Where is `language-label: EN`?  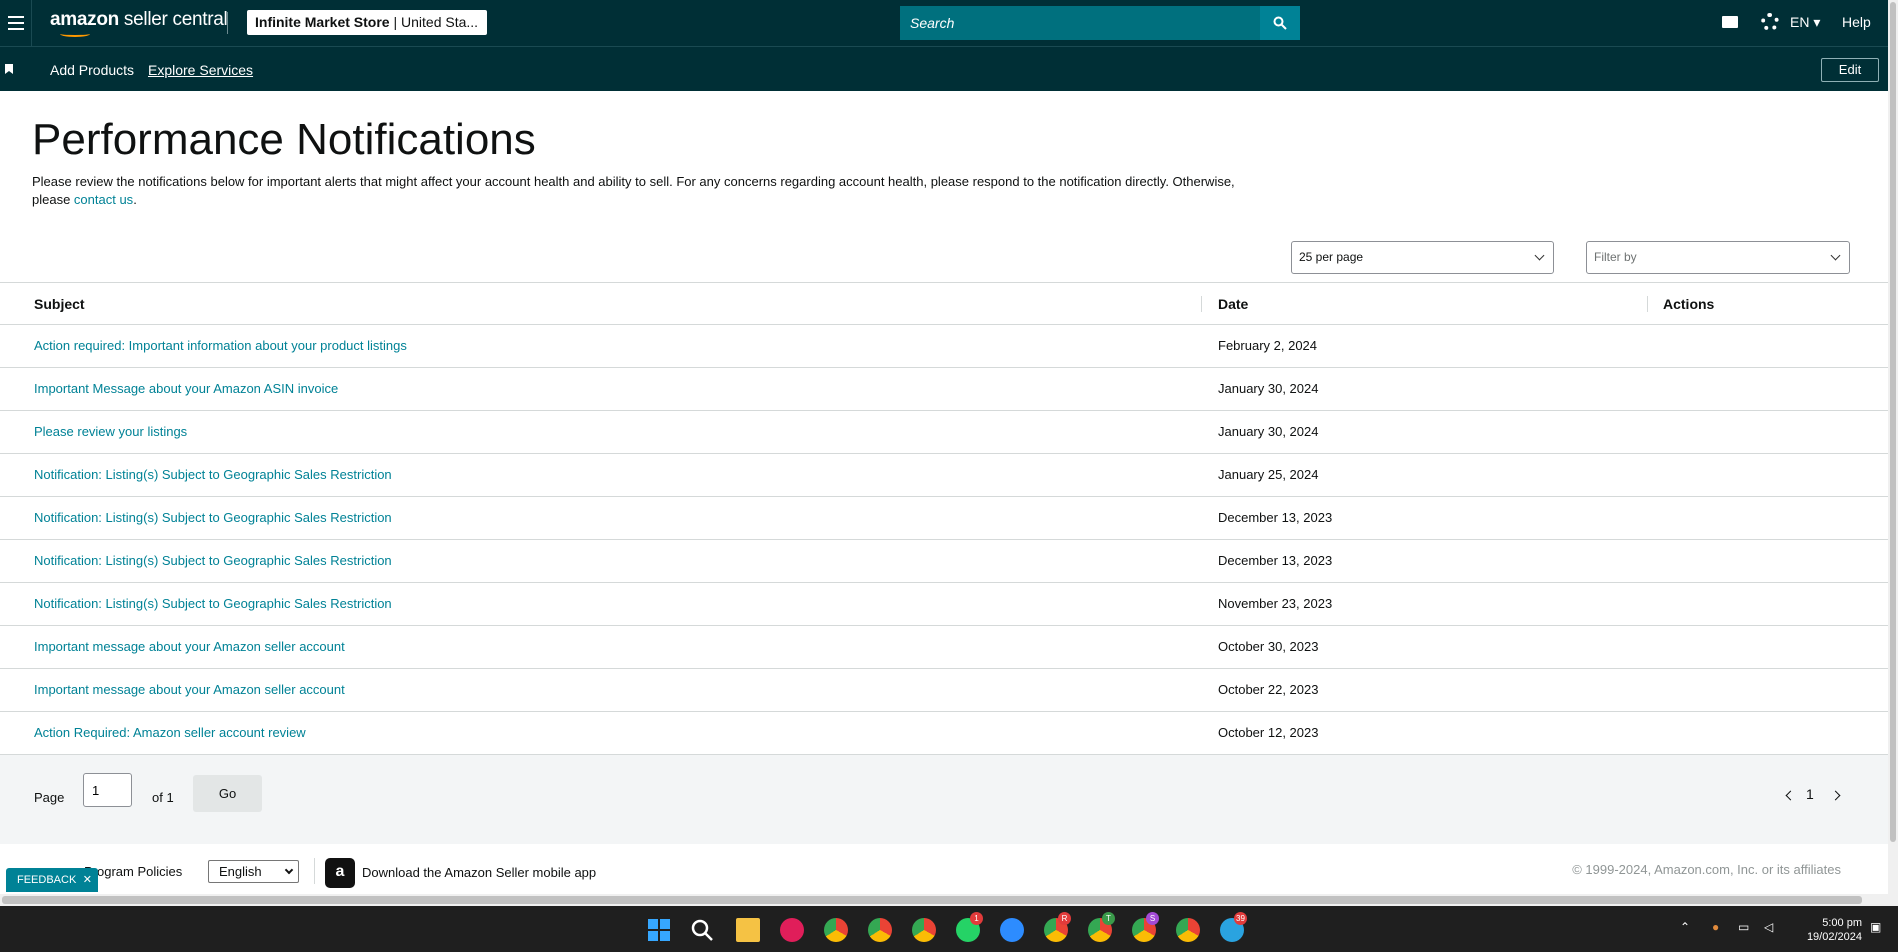 language-label: EN is located at coordinates (1800, 22).